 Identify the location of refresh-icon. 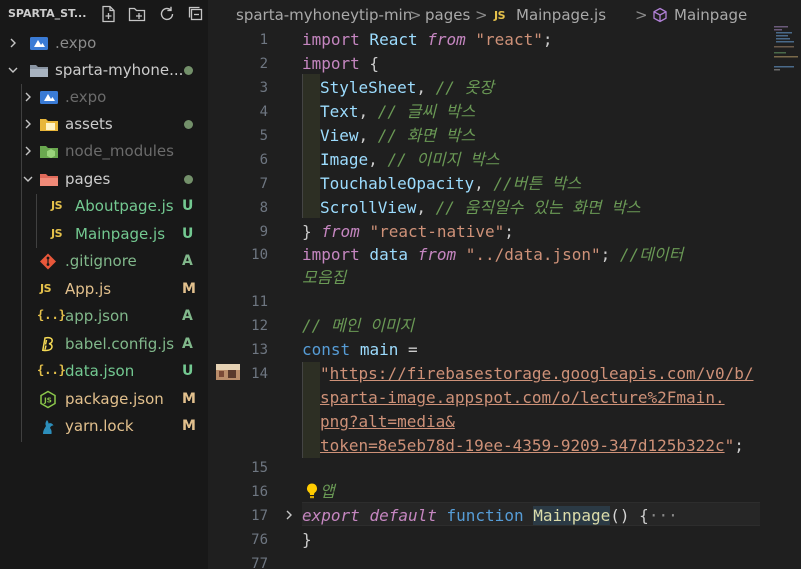
(167, 14).